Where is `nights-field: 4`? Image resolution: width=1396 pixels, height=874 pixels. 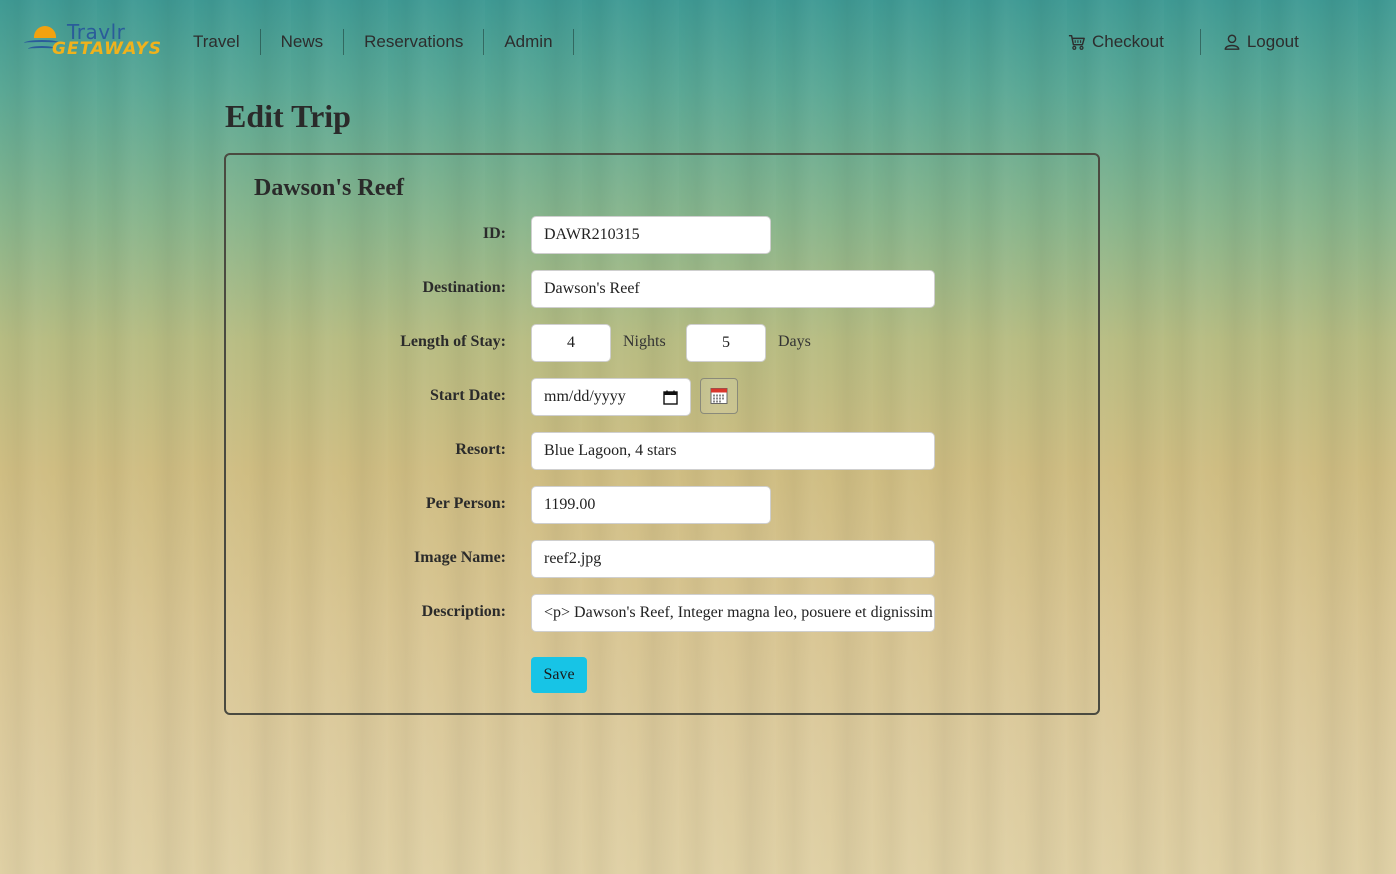
nights-field: 4 is located at coordinates (571, 343).